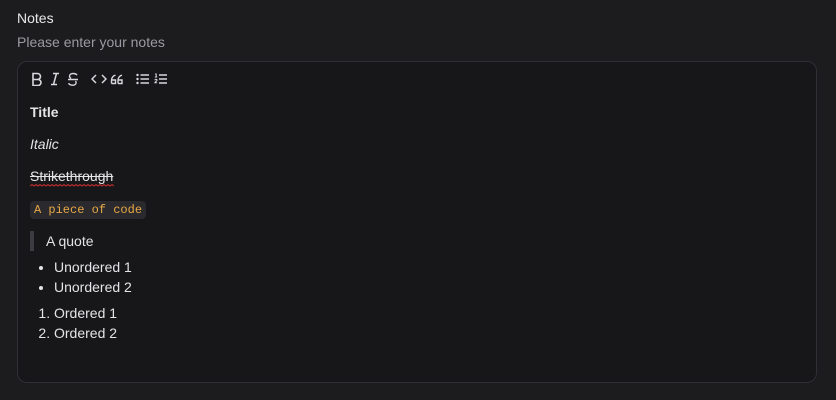 This screenshot has width=836, height=400. I want to click on ordered-list-button, so click(161, 79).